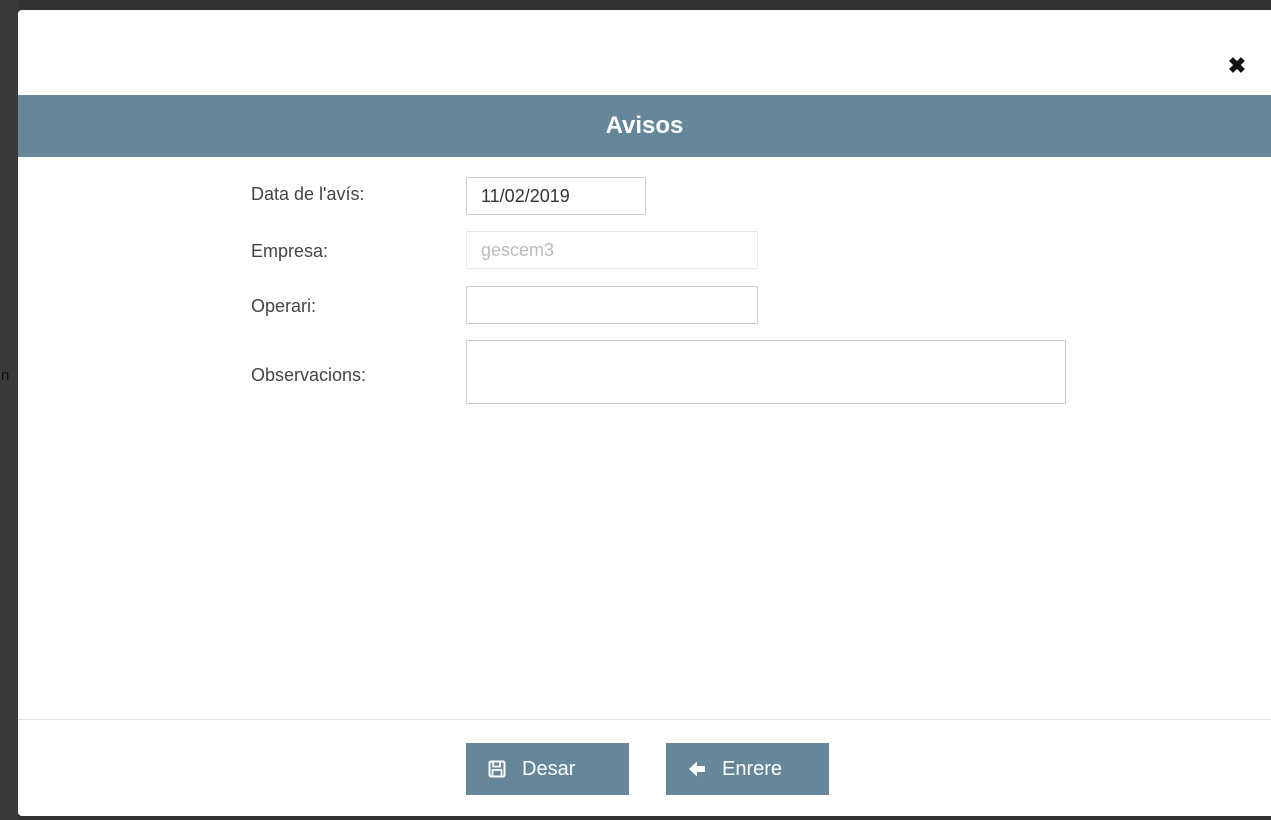  I want to click on company-label: Empresa:, so click(290, 251).